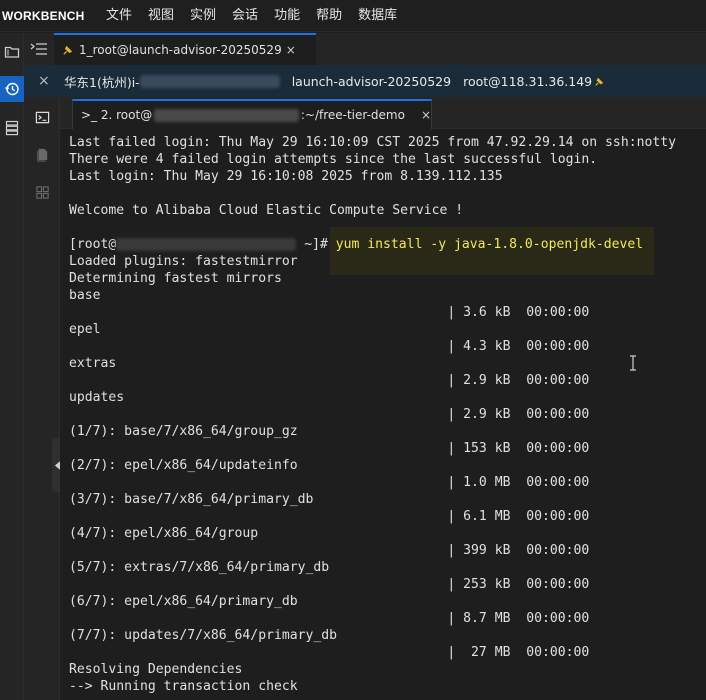 The height and width of the screenshot is (700, 706). What do you see at coordinates (119, 16) in the screenshot?
I see `menu-file: 文件` at bounding box center [119, 16].